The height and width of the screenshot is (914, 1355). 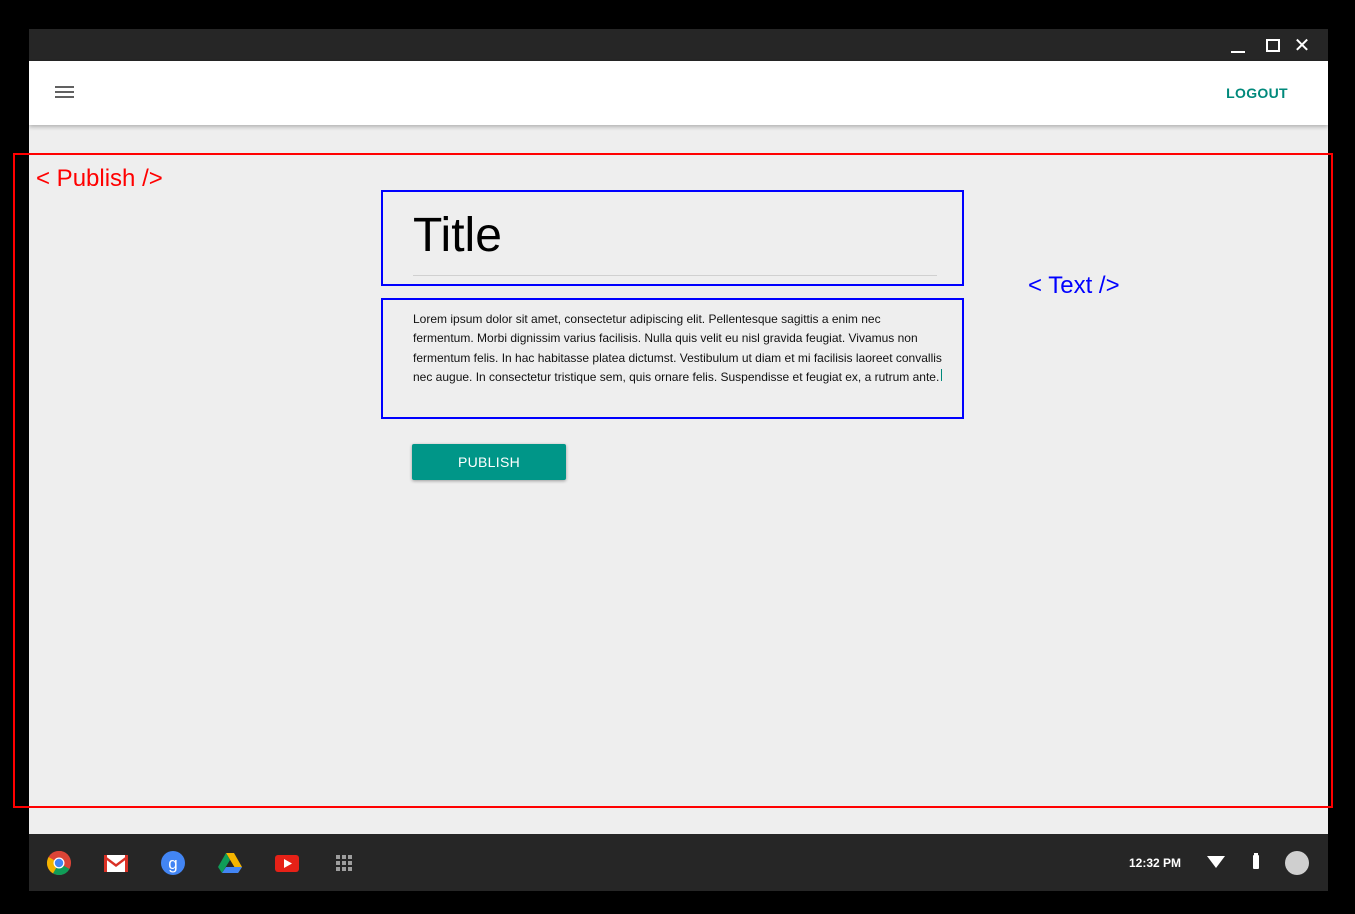 What do you see at coordinates (1256, 861) in the screenshot?
I see `battery-icon` at bounding box center [1256, 861].